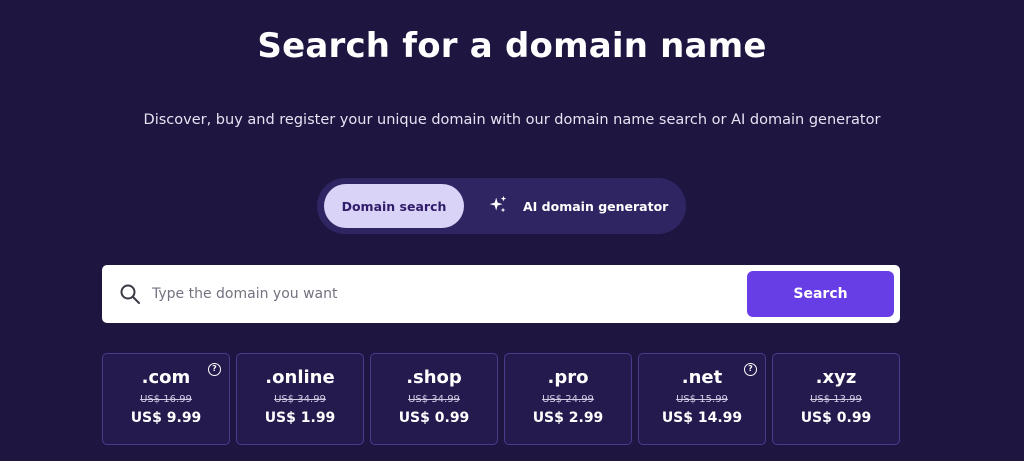 The height and width of the screenshot is (461, 1024). I want to click on search-button: Search, so click(820, 294).